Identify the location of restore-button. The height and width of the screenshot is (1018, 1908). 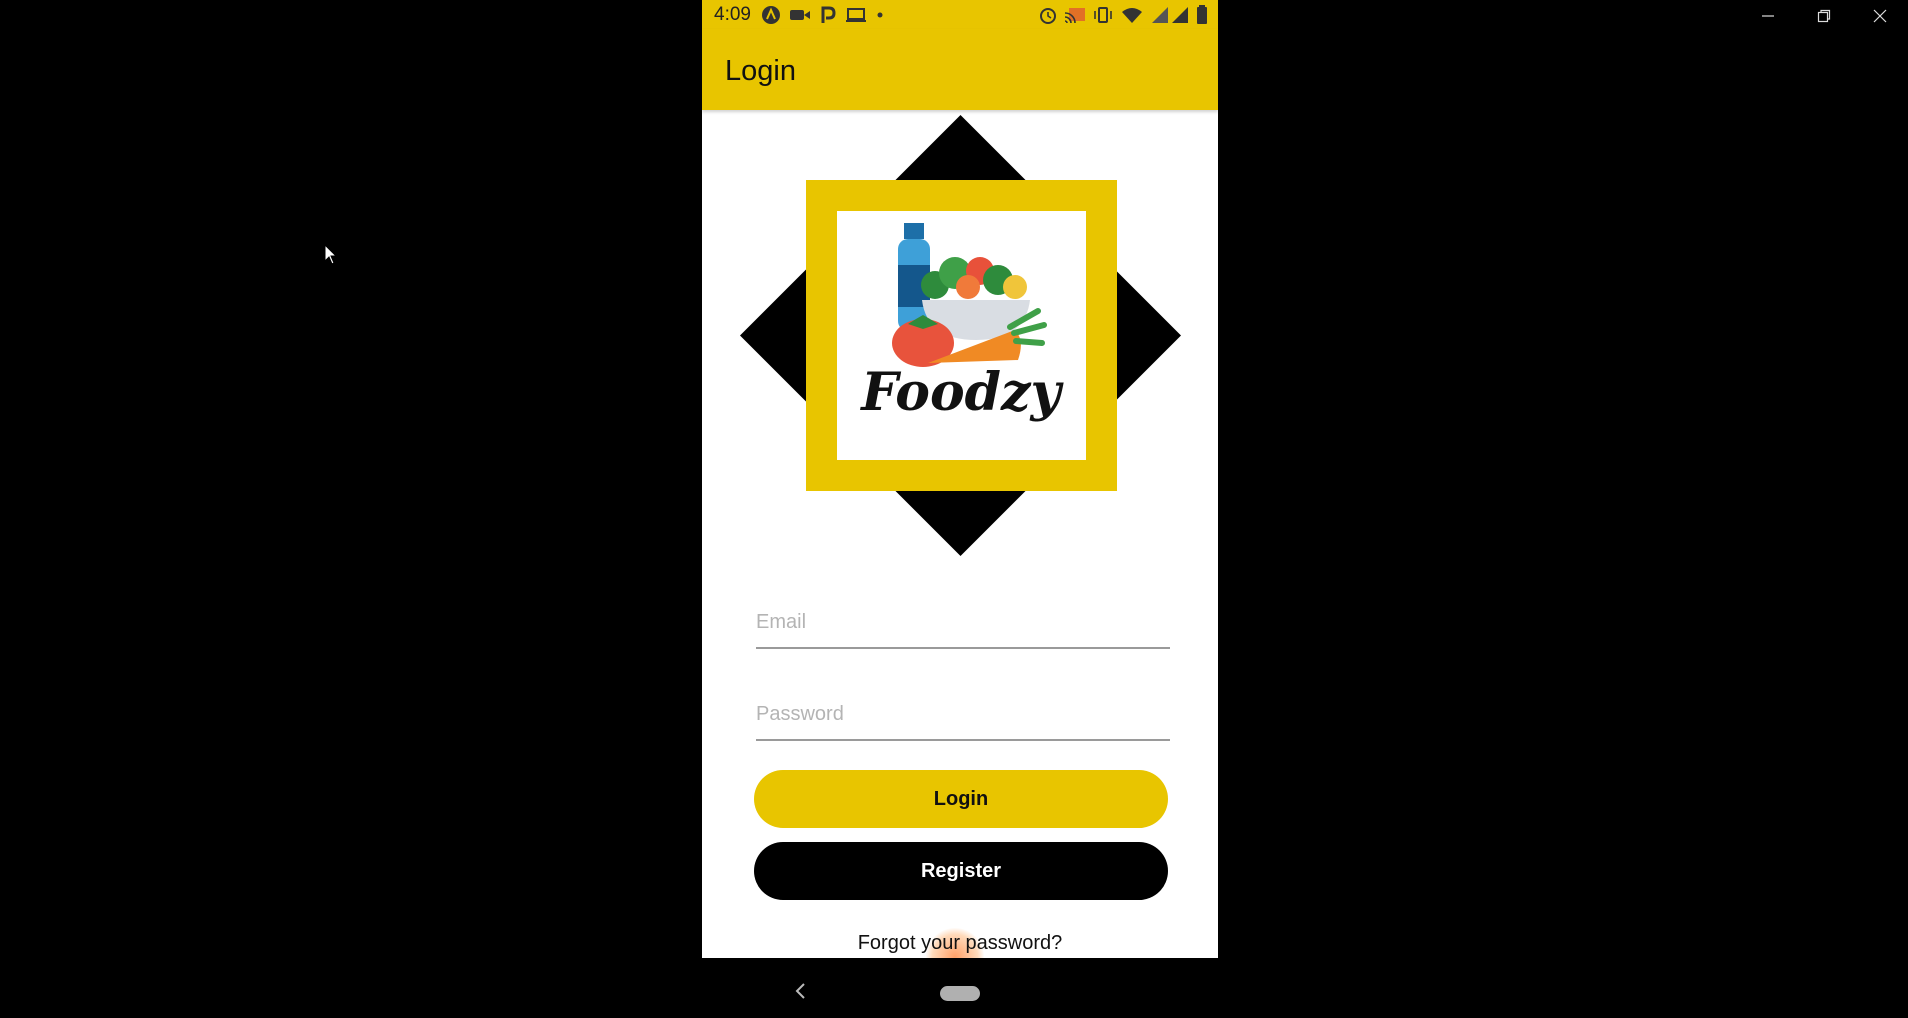
(1824, 16).